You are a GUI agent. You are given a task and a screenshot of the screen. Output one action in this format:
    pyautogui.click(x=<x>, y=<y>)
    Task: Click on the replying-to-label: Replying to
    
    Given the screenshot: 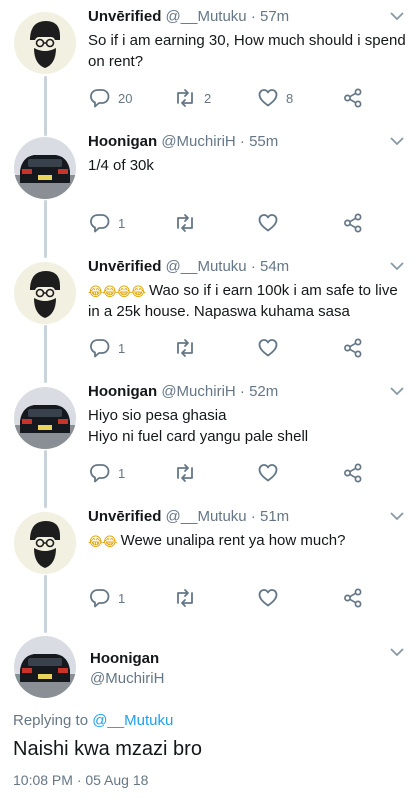 What is the action you would take?
    pyautogui.click(x=51, y=720)
    